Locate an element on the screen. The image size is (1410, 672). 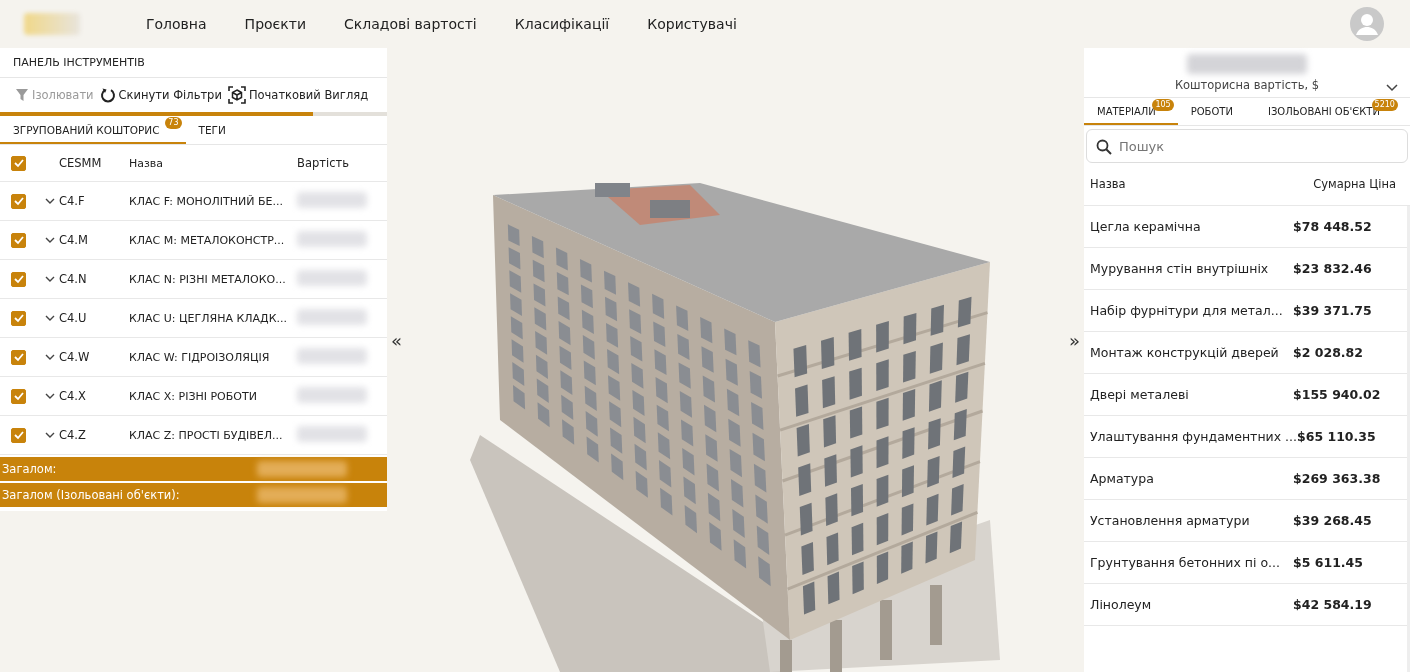
logo-placeholder is located at coordinates (52, 24).